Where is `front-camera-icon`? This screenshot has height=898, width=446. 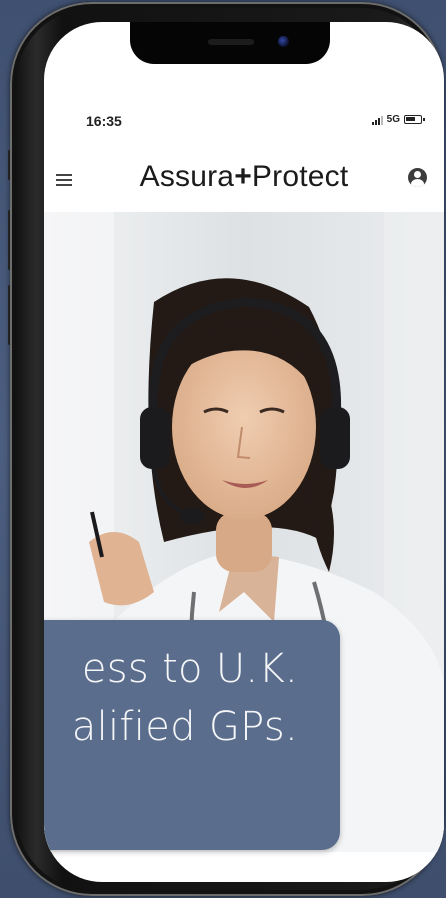
front-camera-icon is located at coordinates (283, 41).